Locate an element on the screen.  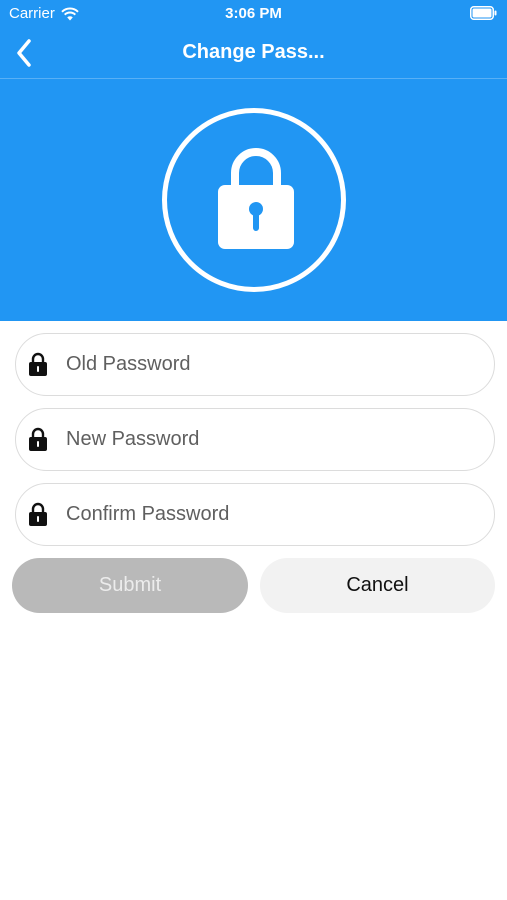
confirm-password-input is located at coordinates (271, 514).